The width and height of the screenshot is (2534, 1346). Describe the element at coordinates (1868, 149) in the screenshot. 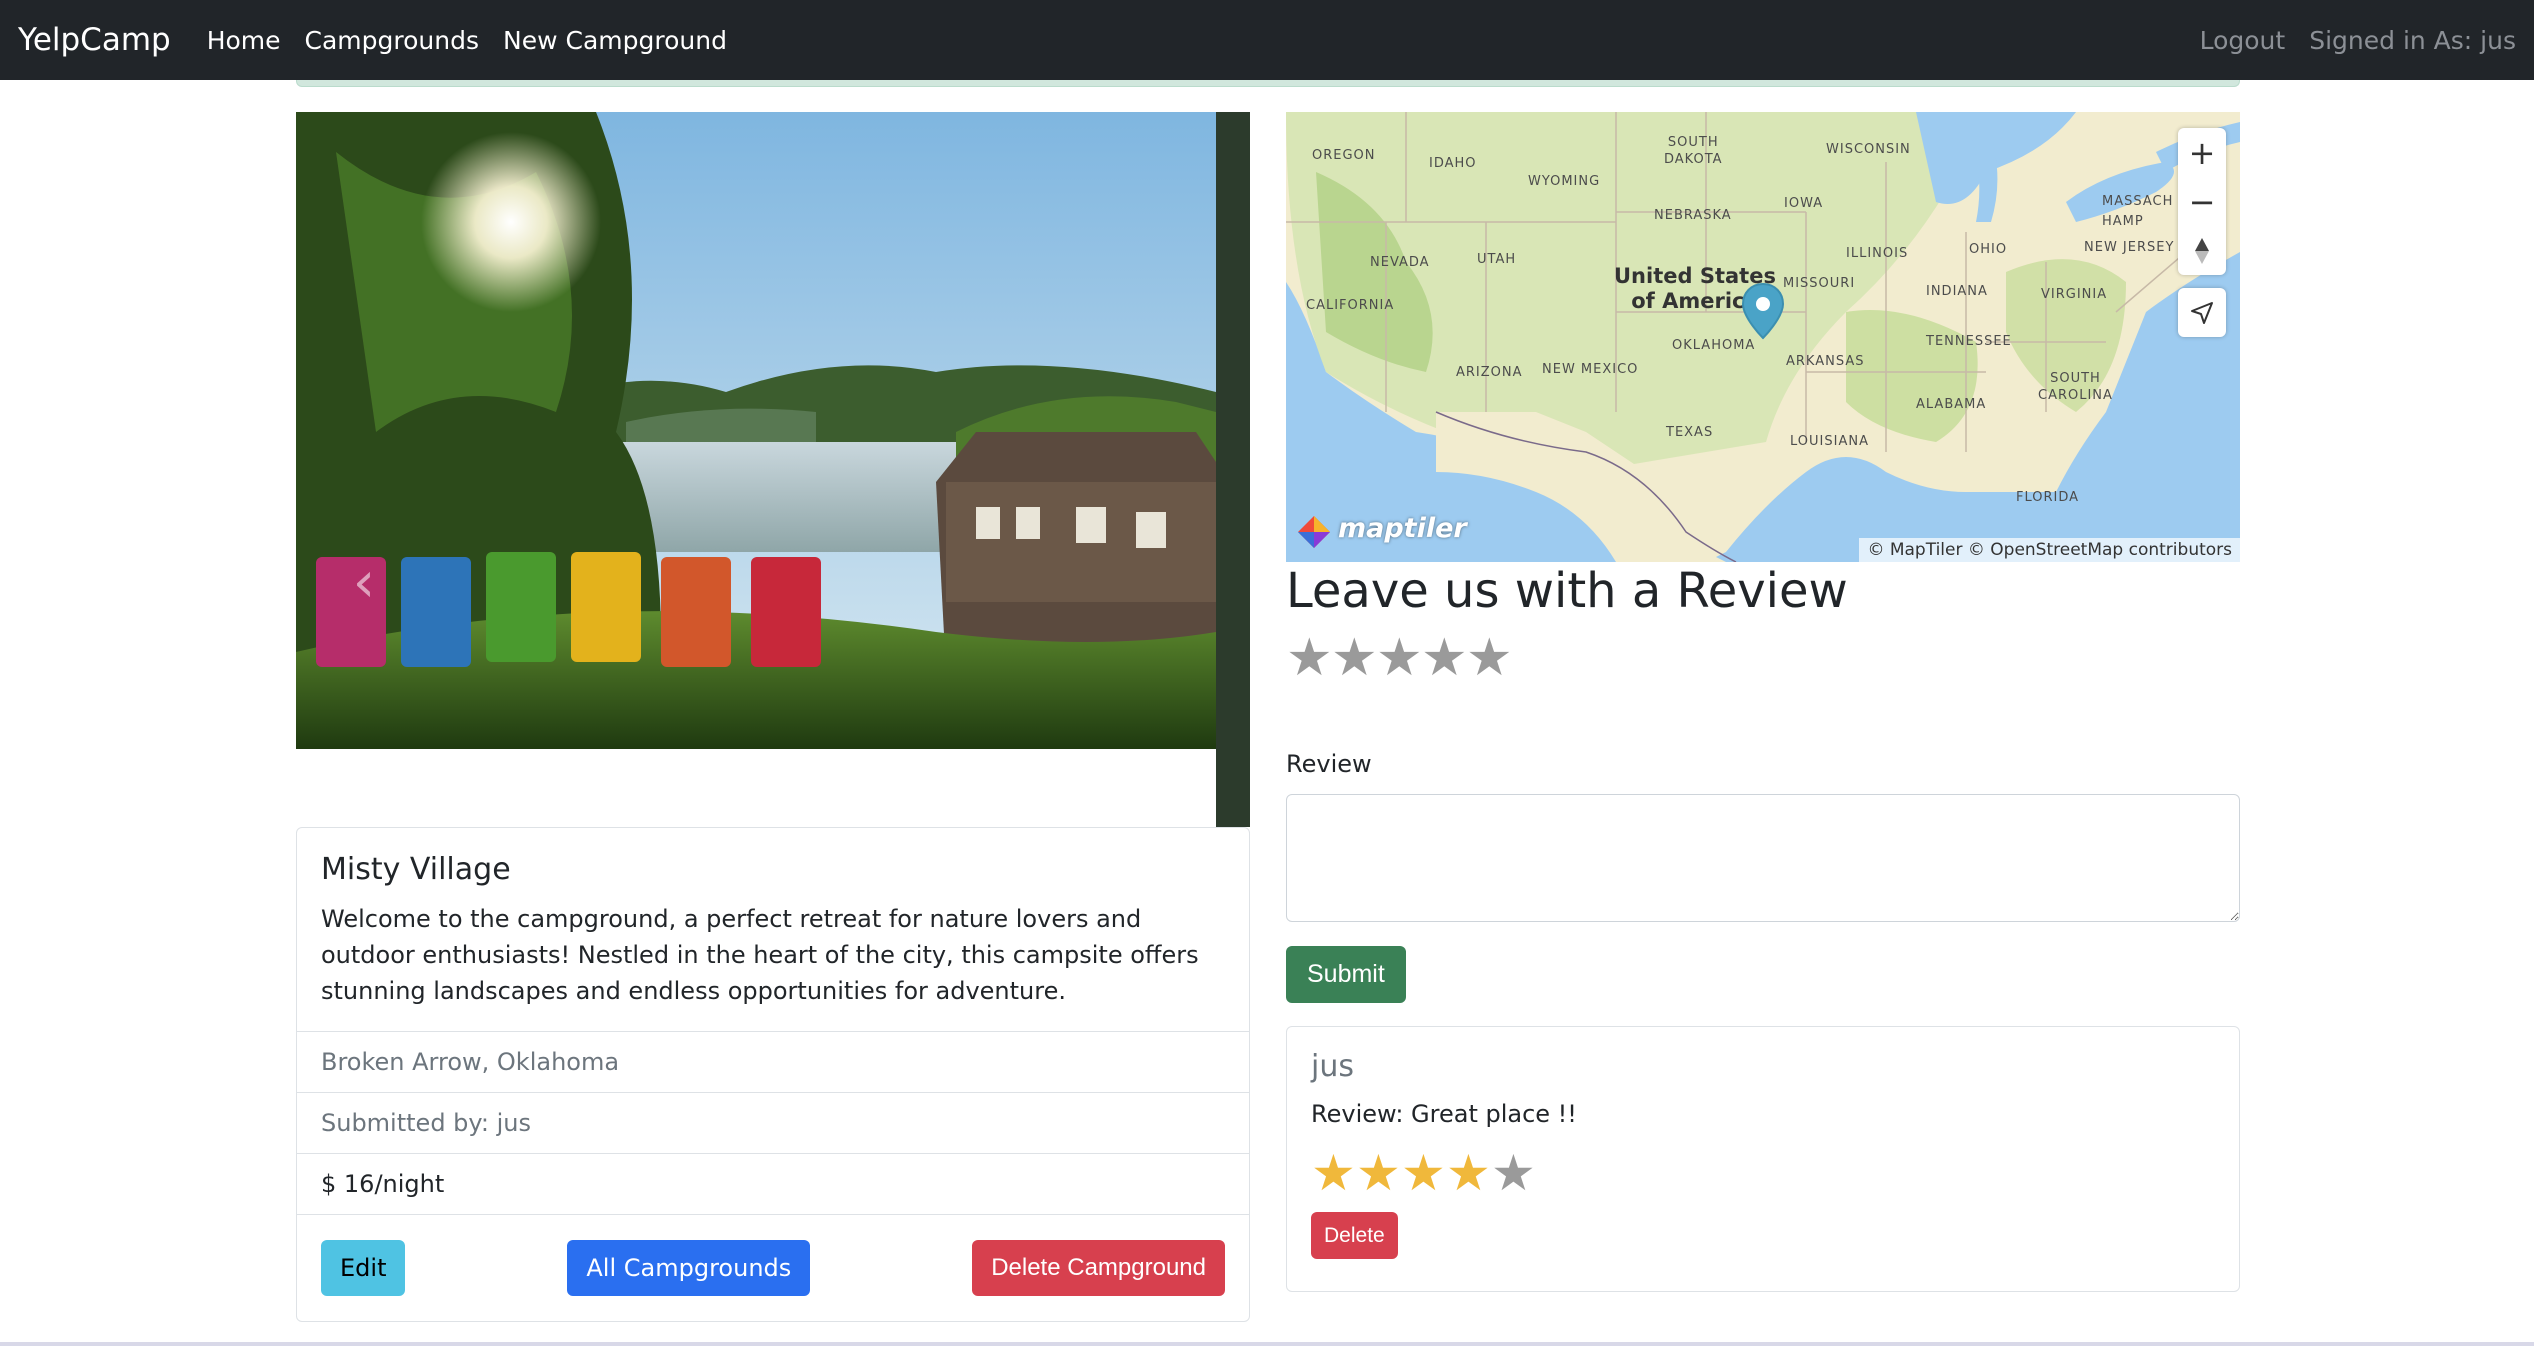

I see `map-state-label: WISCONSIN` at that location.